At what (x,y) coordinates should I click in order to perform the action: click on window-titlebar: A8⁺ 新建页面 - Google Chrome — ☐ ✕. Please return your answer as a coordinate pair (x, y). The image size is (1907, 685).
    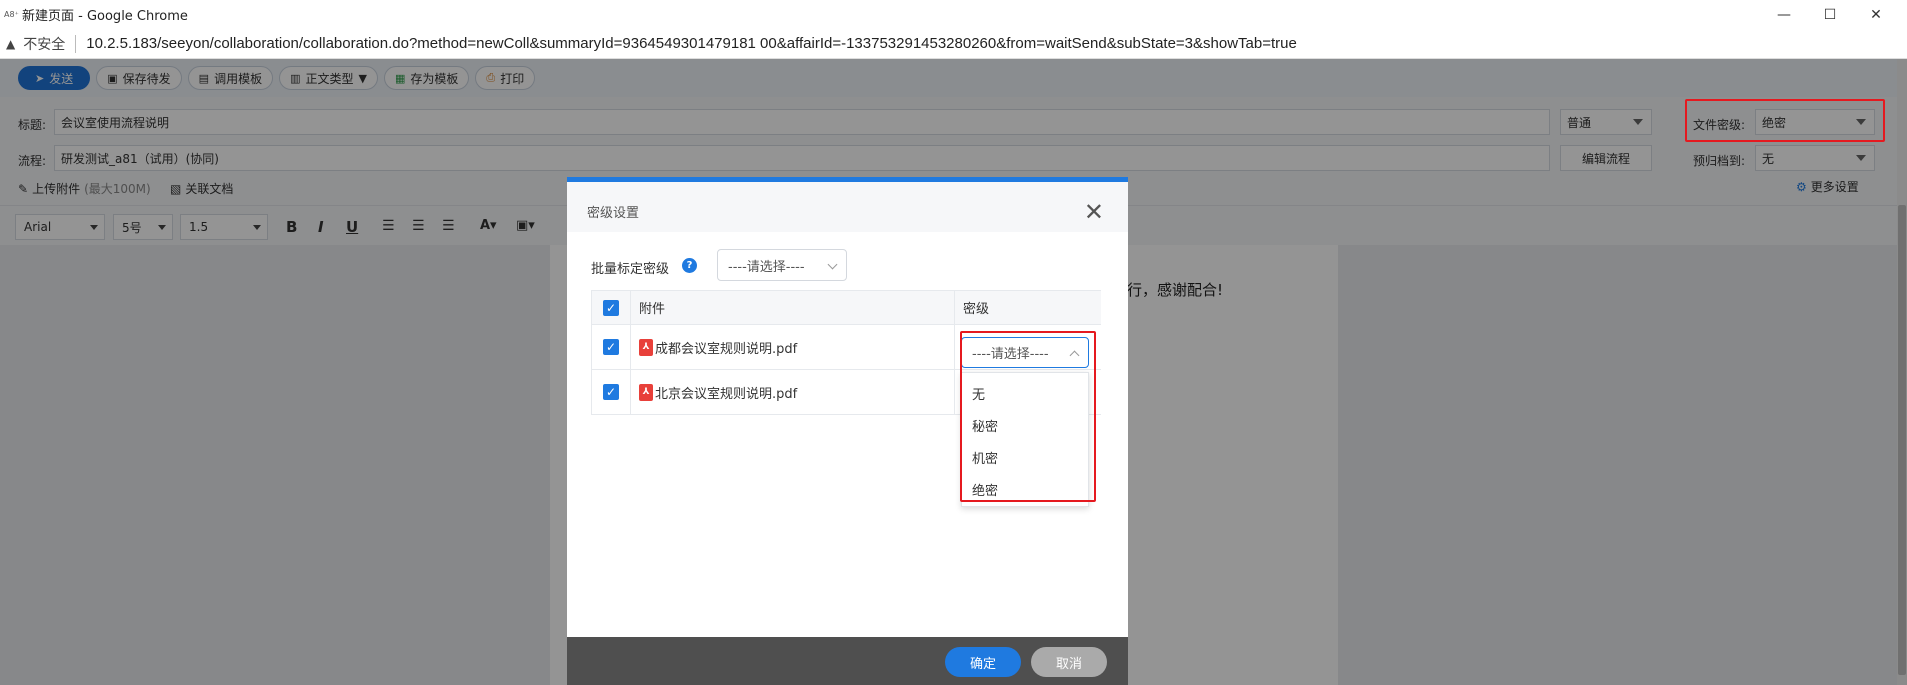
    Looking at the image, I should click on (953, 14).